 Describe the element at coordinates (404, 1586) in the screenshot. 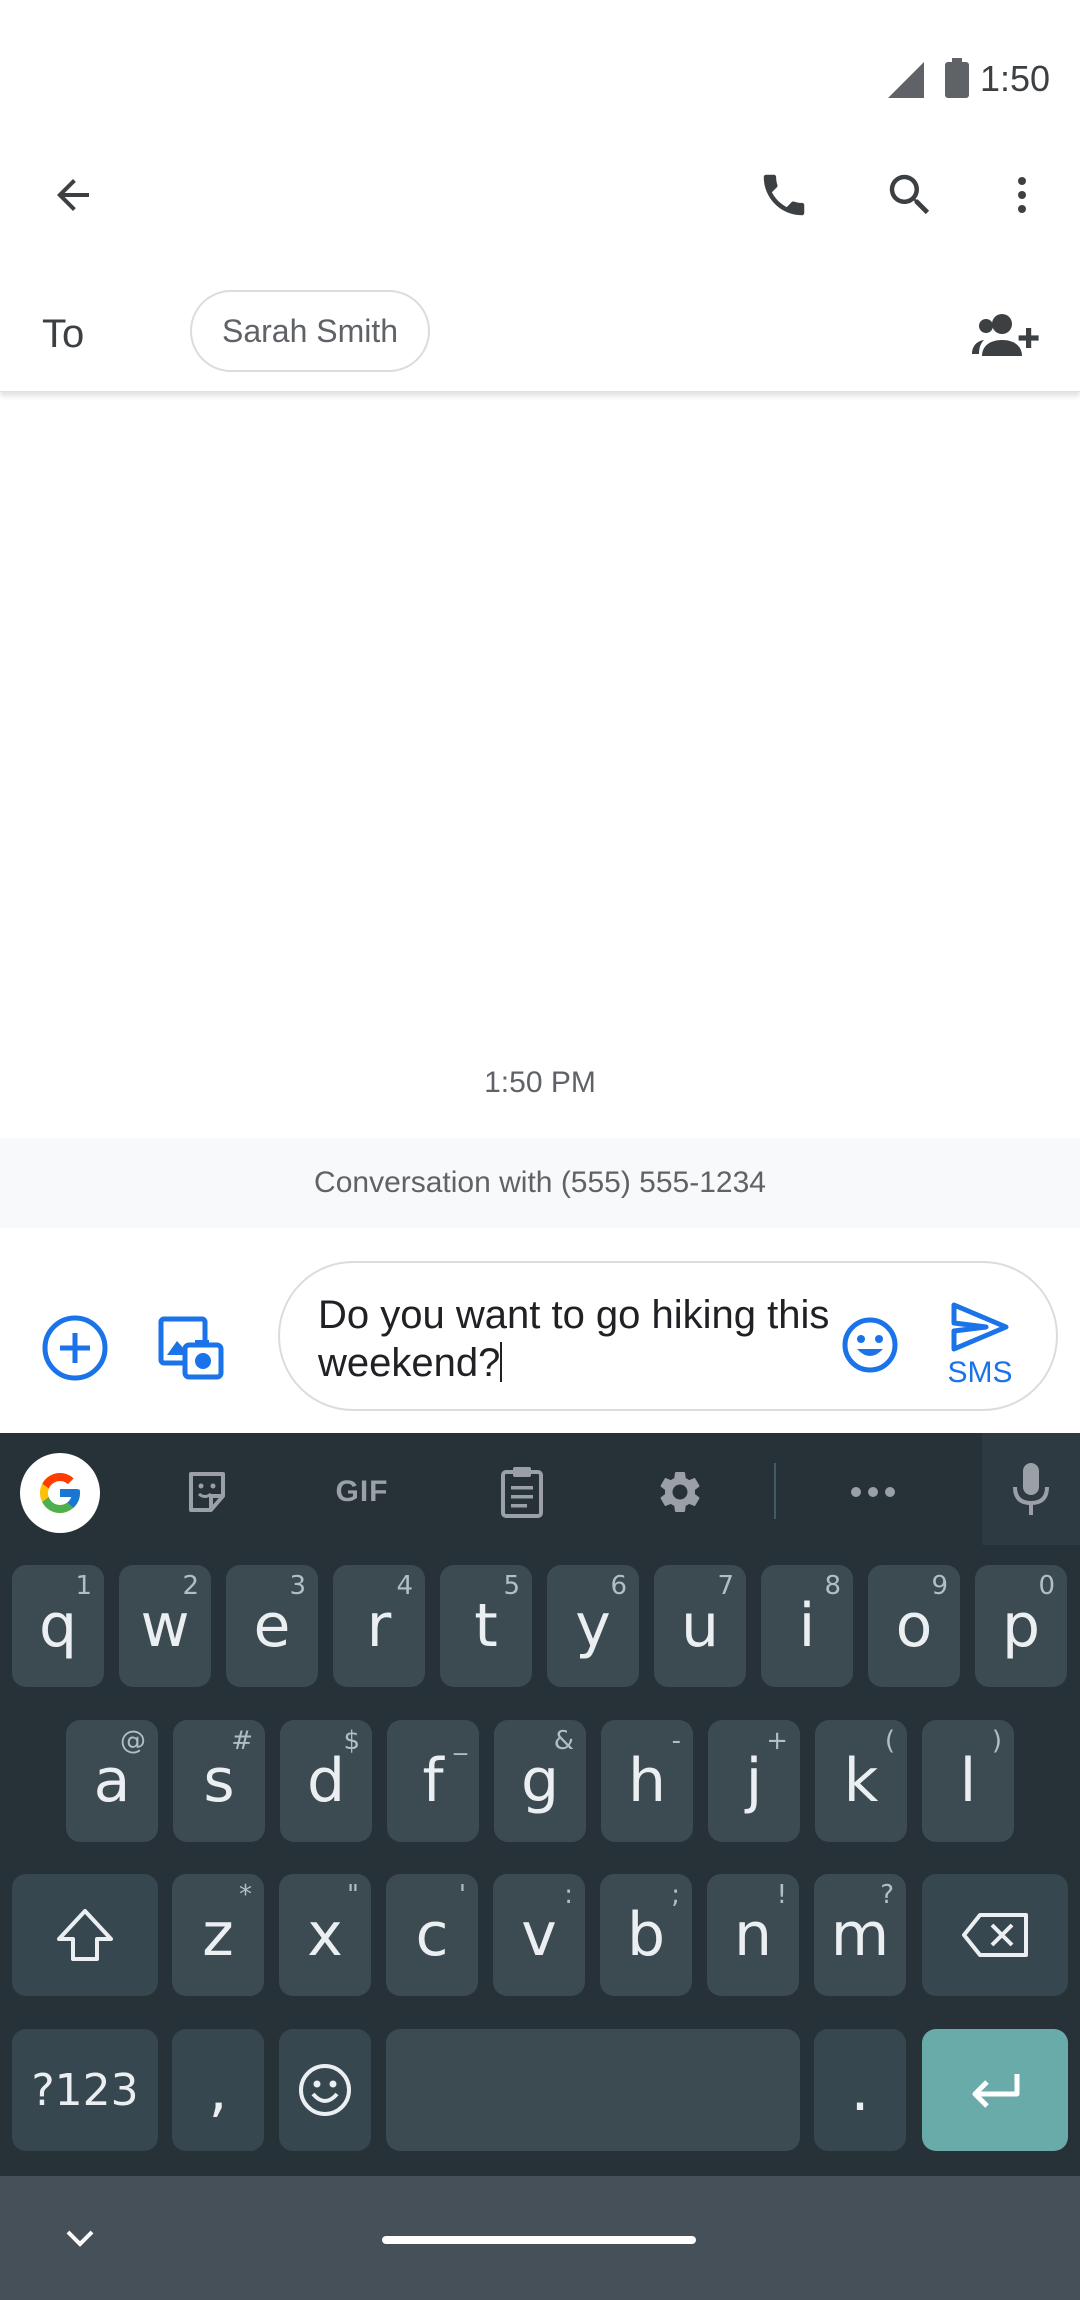

I see `key-r-hint: 4` at that location.